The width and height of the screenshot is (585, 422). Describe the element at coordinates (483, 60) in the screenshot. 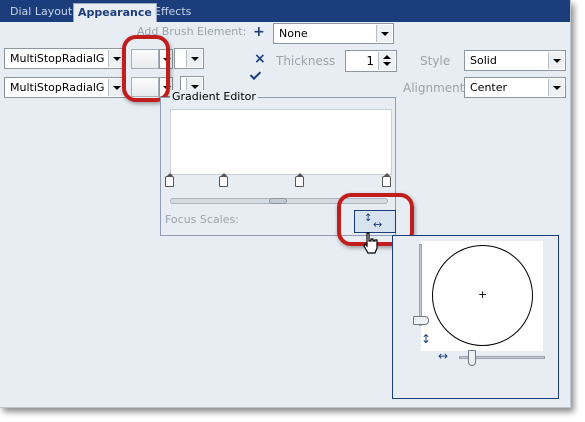

I see `style-value: Solid` at that location.